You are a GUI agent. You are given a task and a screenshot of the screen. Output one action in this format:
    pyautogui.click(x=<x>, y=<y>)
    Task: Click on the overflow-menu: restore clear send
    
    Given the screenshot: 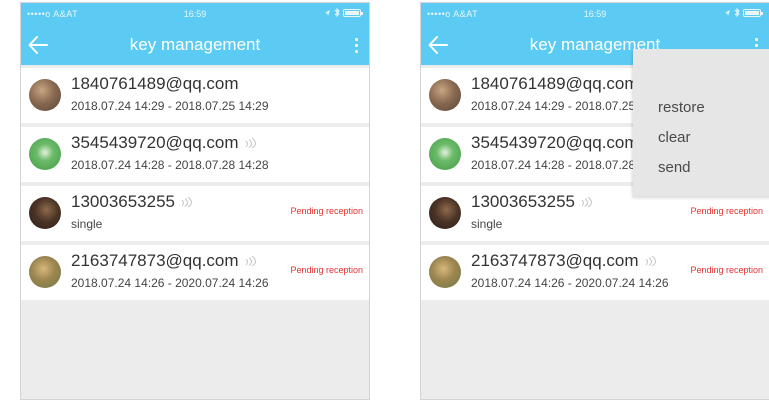 What is the action you would take?
    pyautogui.click(x=701, y=122)
    